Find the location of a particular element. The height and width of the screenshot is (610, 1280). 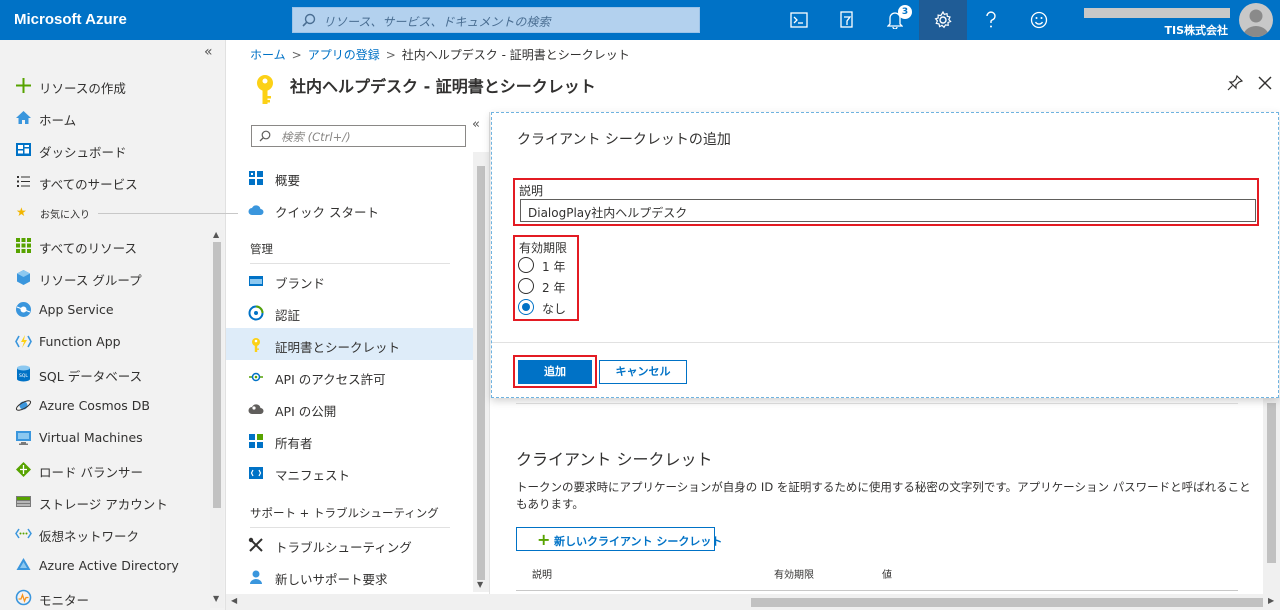

page-title: 社内ヘルプデスク - 証明書とシークレット is located at coordinates (443, 86).